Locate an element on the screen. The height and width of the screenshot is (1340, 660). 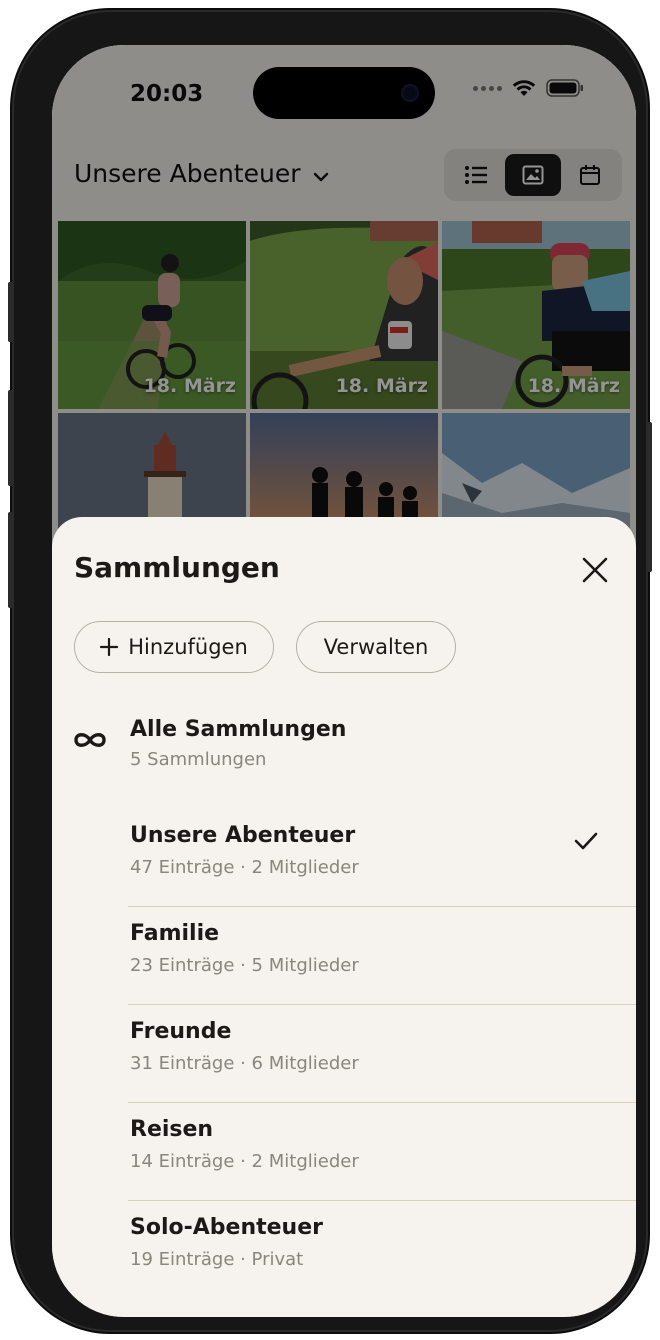
collection-meta: 23 Einträge · 5 Mitglieder is located at coordinates (244, 965).